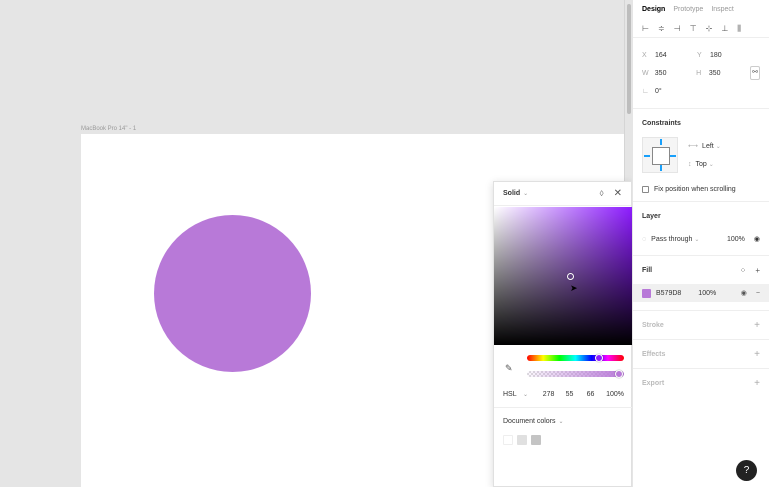 The height and width of the screenshot is (487, 769). I want to click on constraint-inner-box, so click(661, 156).